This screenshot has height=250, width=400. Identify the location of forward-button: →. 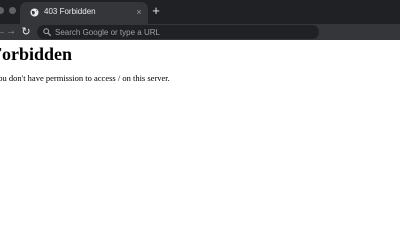
(11, 32).